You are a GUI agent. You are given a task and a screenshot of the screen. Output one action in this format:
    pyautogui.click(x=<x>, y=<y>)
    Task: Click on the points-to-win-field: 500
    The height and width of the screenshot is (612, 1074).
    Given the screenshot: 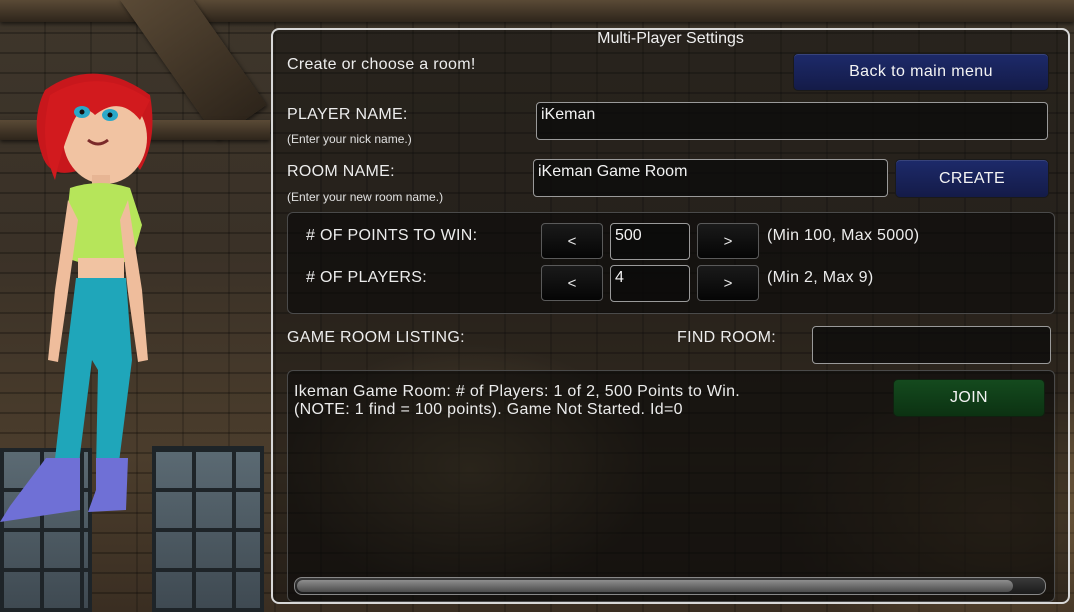 What is the action you would take?
    pyautogui.click(x=650, y=241)
    